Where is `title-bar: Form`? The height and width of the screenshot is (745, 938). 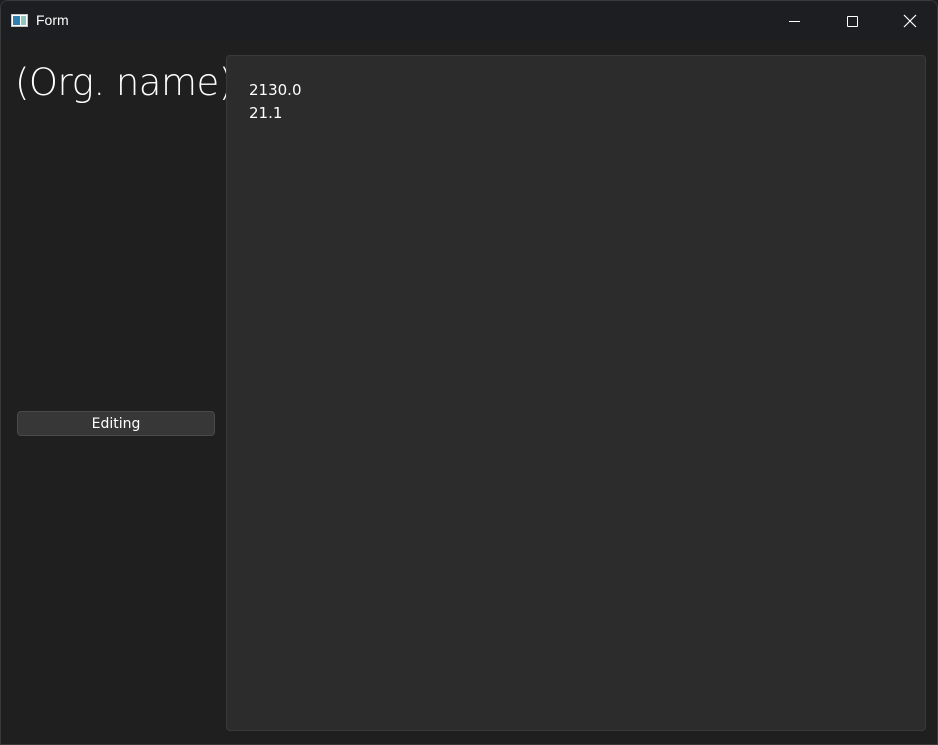 title-bar: Form is located at coordinates (469, 21).